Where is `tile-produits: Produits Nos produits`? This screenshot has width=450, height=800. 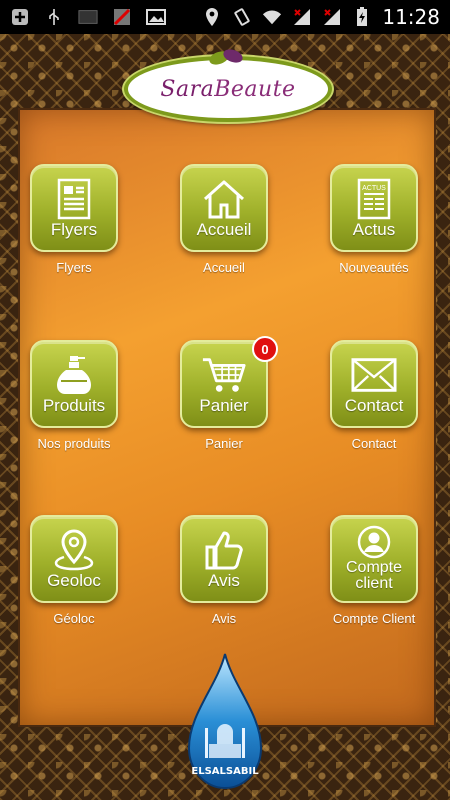
tile-produits: Produits Nos produits is located at coordinates (74, 395).